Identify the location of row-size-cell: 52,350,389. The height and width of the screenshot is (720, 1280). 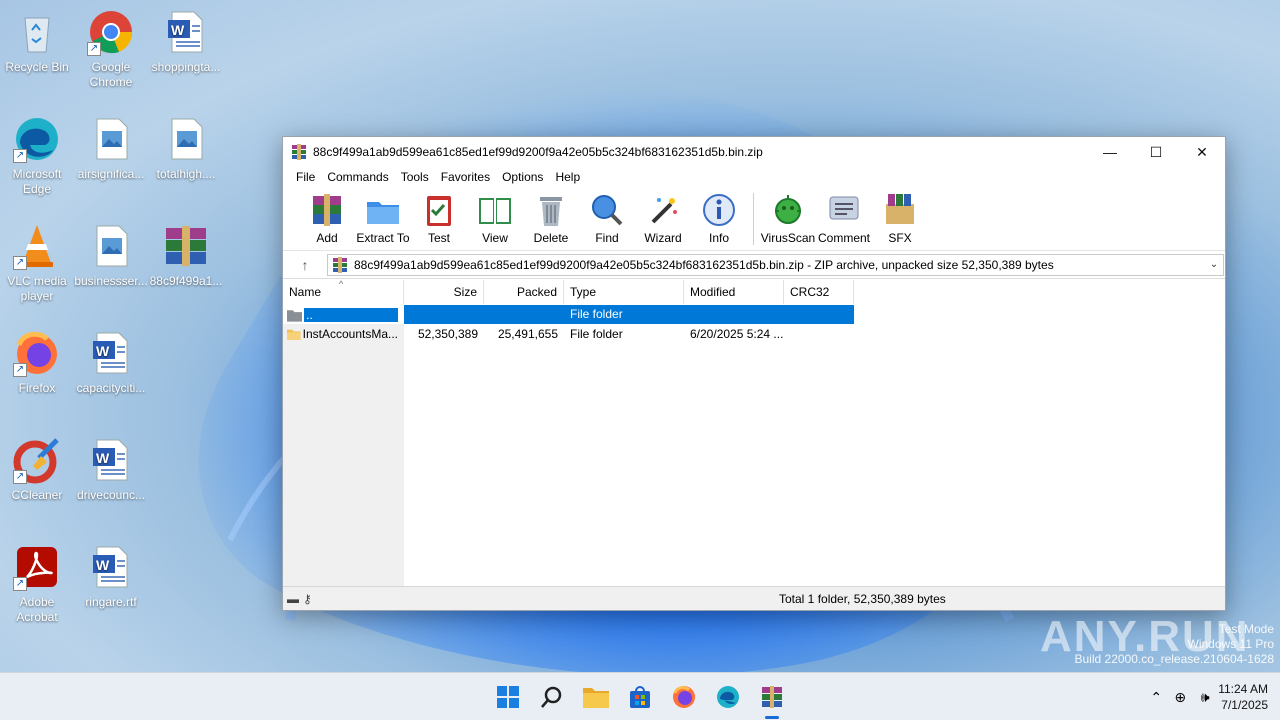
(447, 333).